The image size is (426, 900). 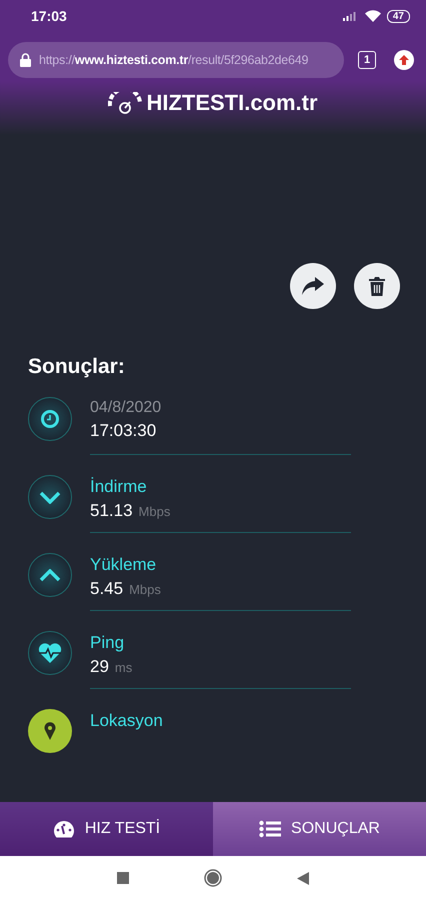 I want to click on wifi-icon, so click(x=372, y=16).